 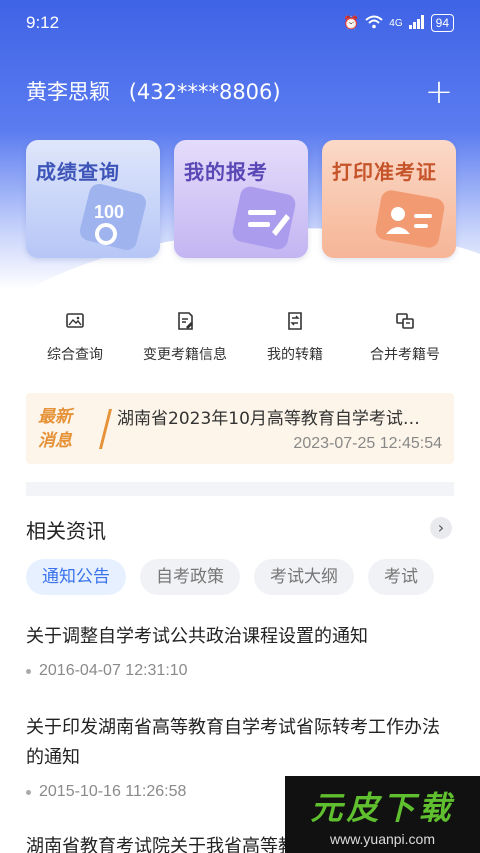 What do you see at coordinates (233, 742) in the screenshot?
I see `news-title: 关于印发湖南省高等教育自学考试省际转考工作办法的通知` at bounding box center [233, 742].